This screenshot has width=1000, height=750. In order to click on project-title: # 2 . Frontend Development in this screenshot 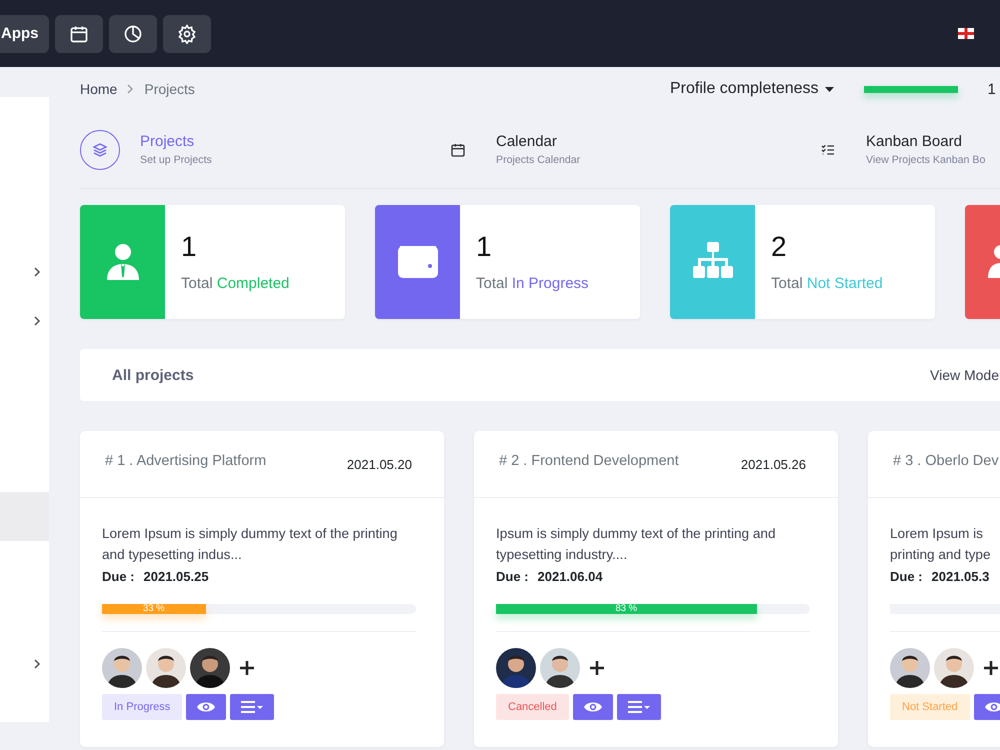, I will do `click(589, 461)`.